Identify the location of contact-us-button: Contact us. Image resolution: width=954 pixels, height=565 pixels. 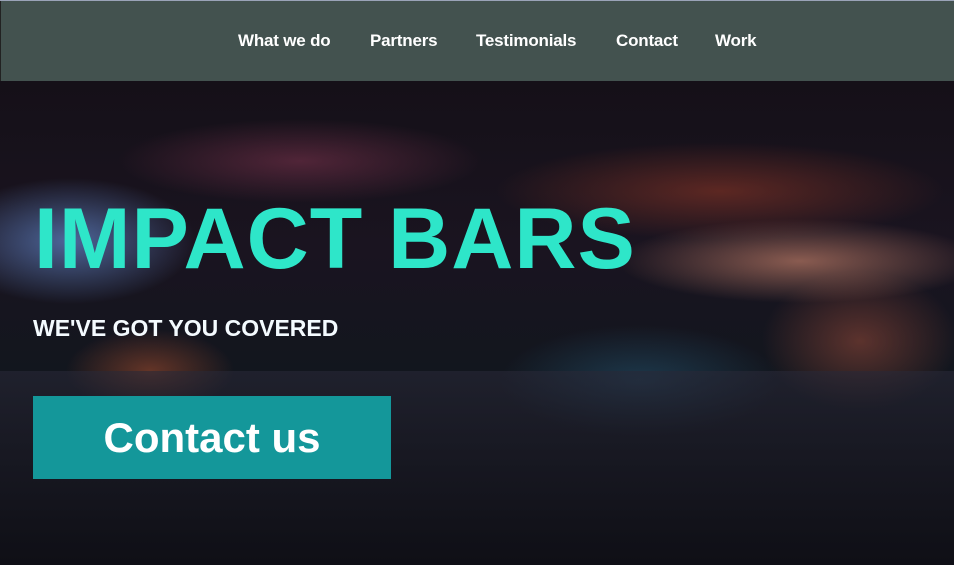
(212, 437).